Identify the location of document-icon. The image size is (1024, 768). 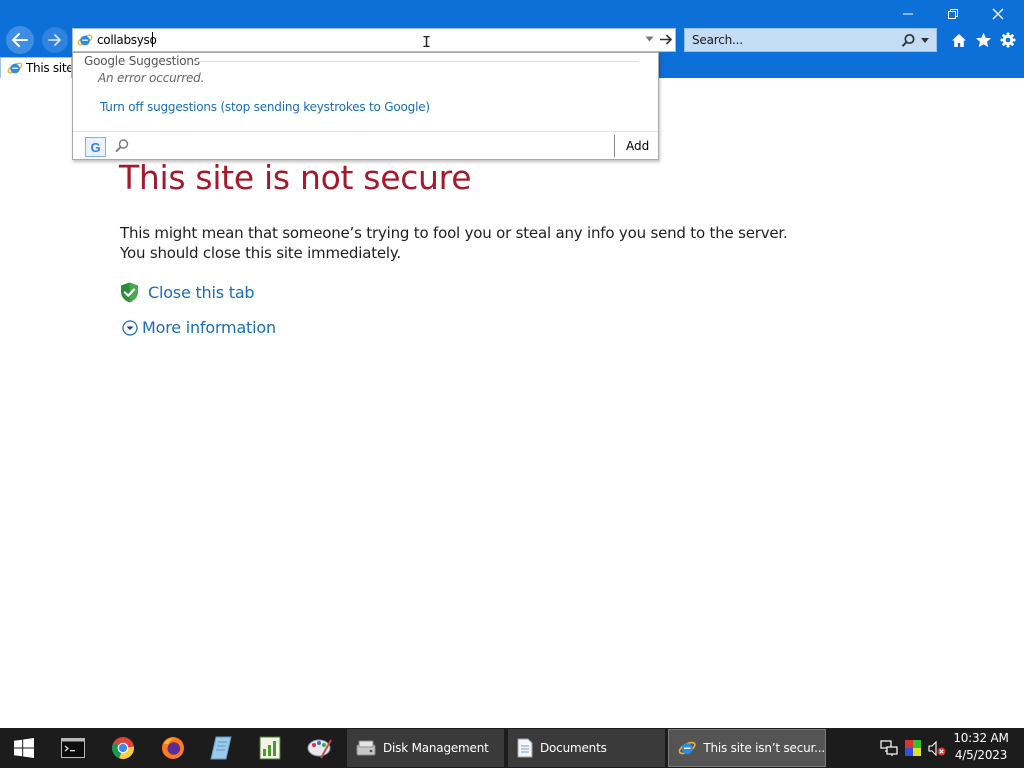
(525, 748).